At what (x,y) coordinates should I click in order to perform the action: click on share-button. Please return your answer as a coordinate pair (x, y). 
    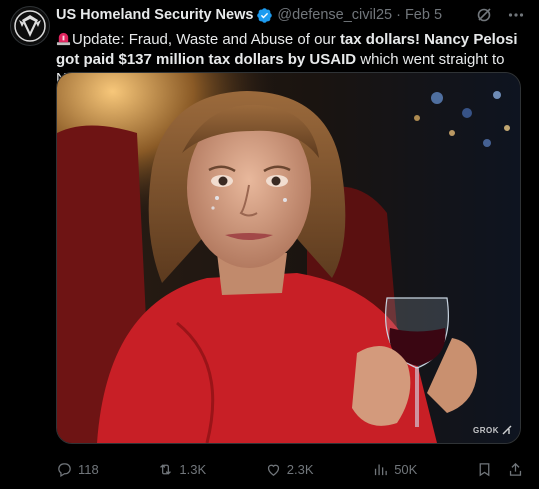
    Looking at the image, I should click on (515, 469).